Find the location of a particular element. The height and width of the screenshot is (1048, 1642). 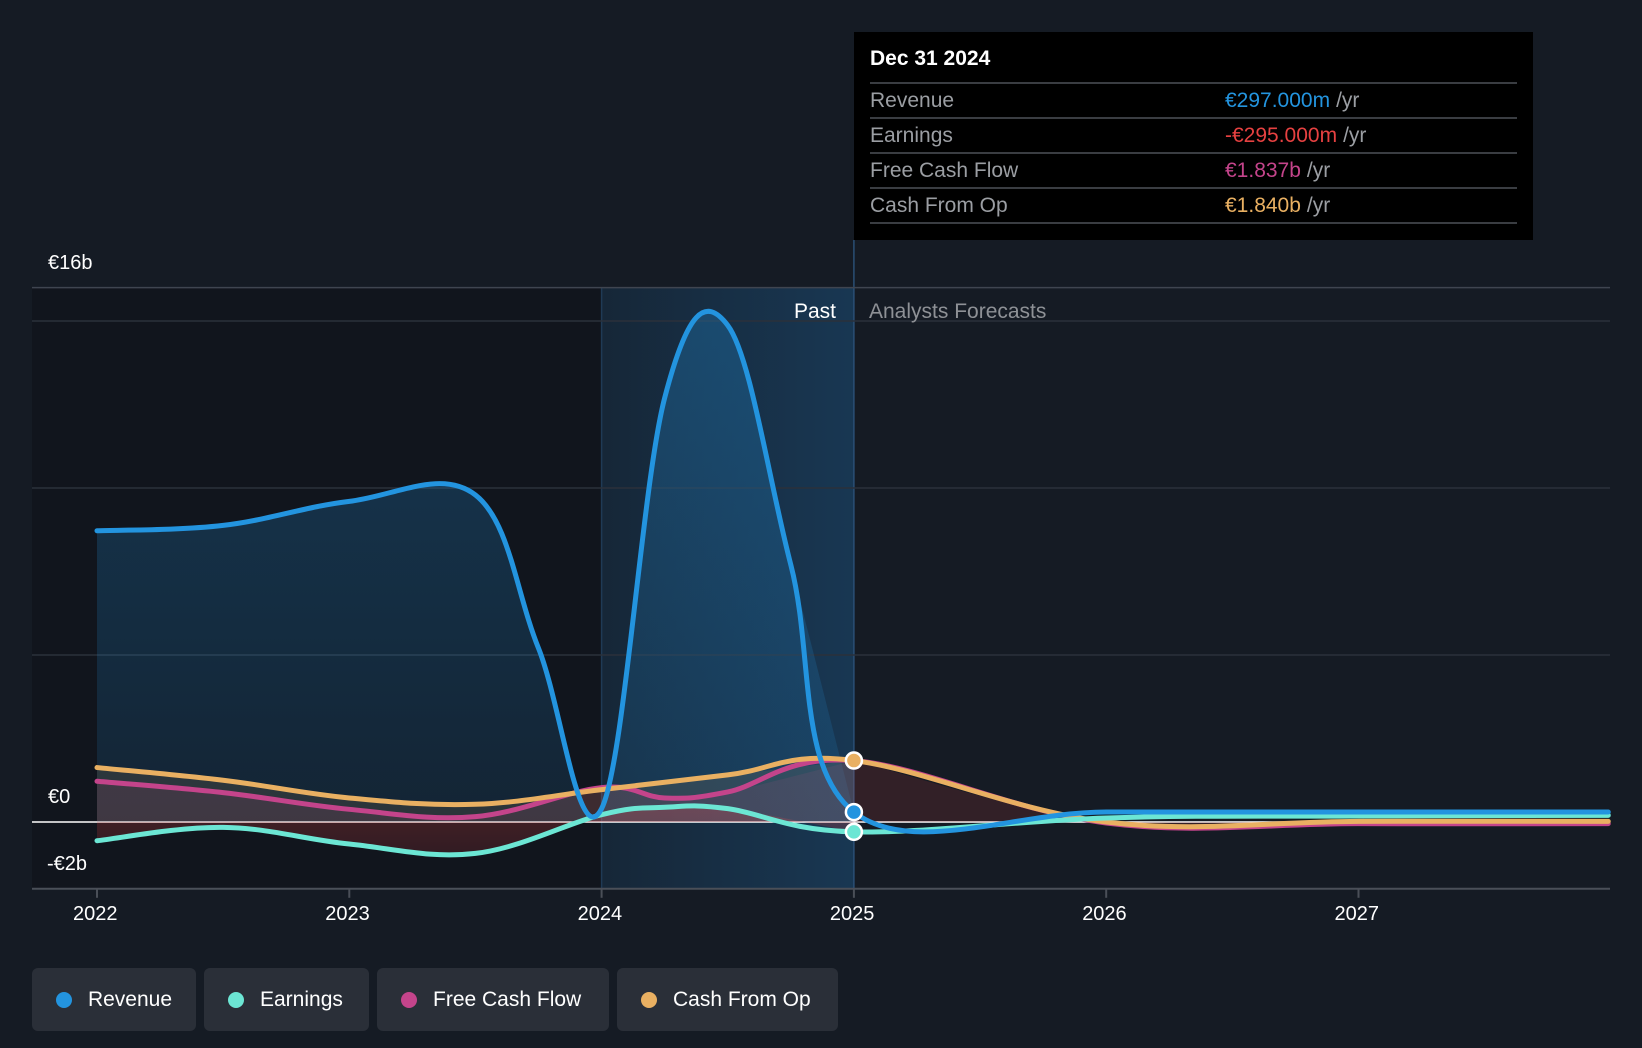

legend-label: Earnings is located at coordinates (301, 999).